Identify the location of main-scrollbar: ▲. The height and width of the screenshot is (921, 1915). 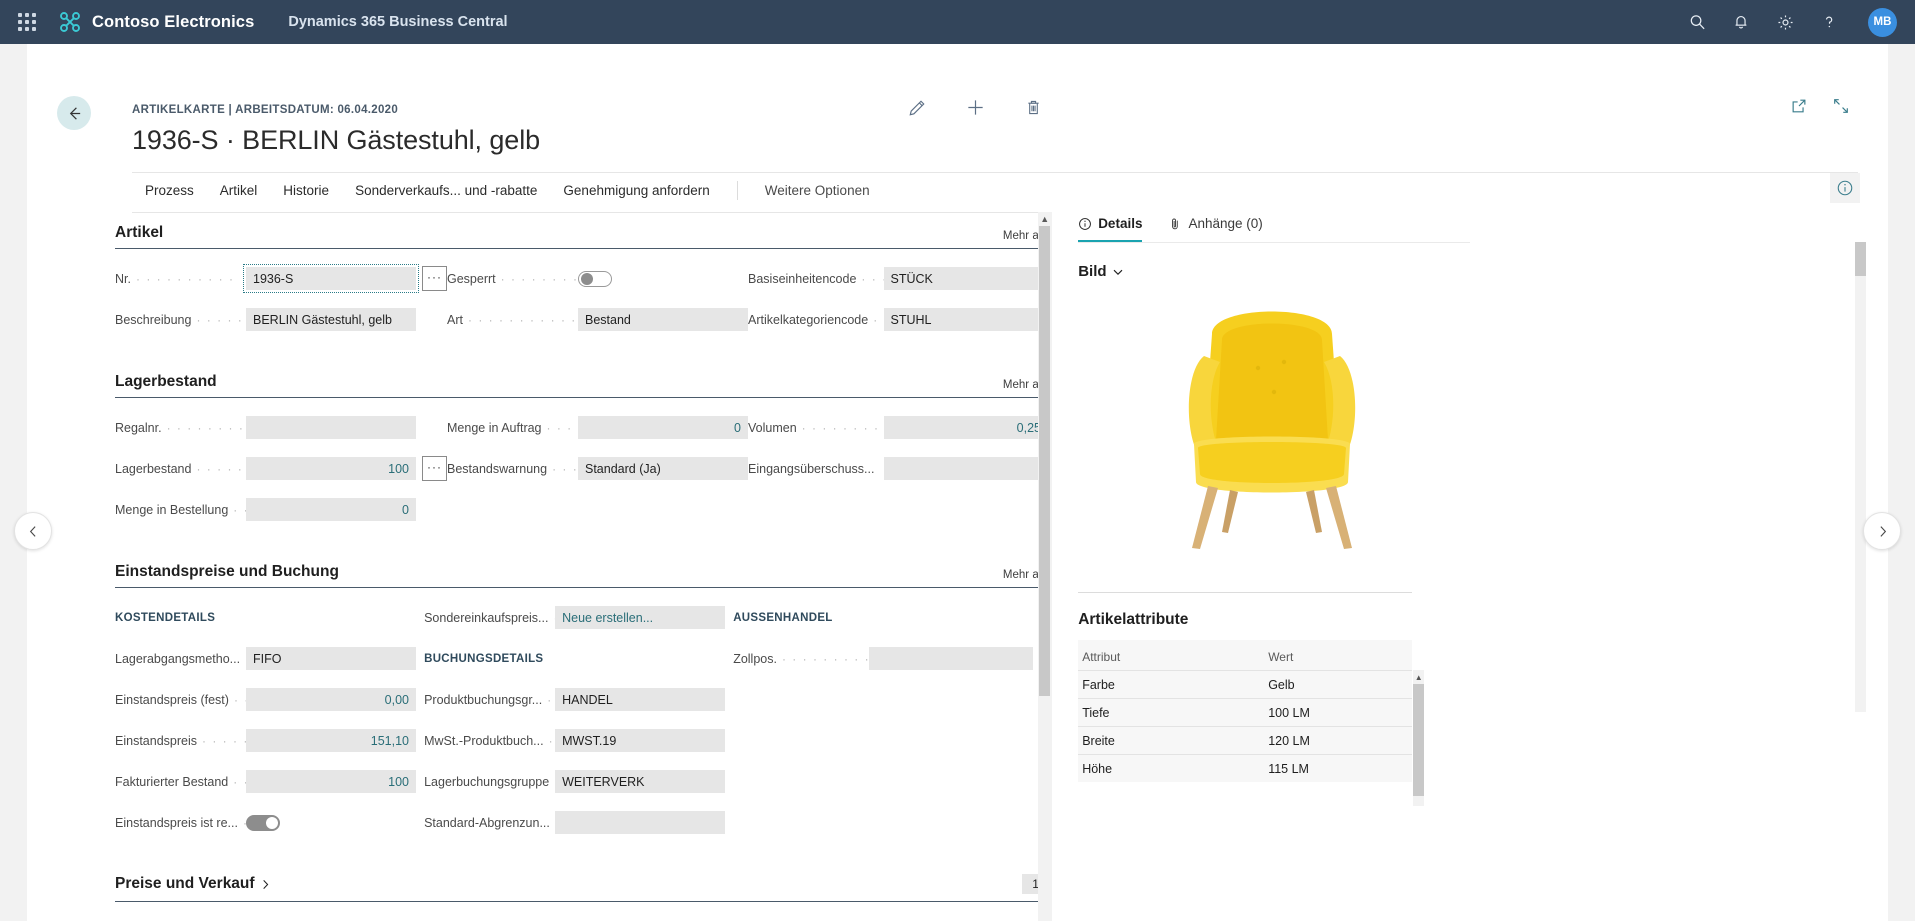
(1045, 566).